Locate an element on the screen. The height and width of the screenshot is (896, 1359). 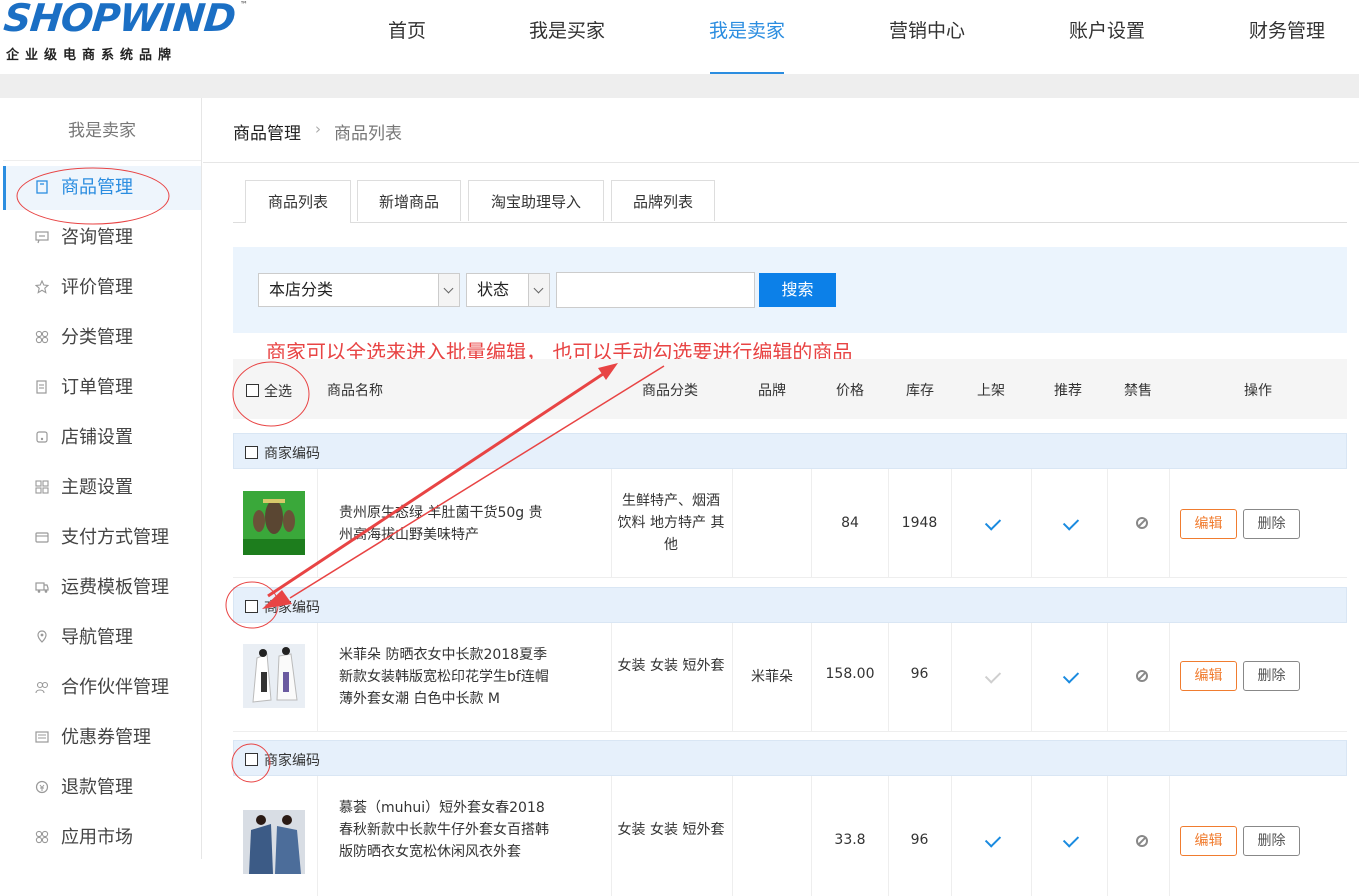
nav-home: 首页 is located at coordinates (407, 37).